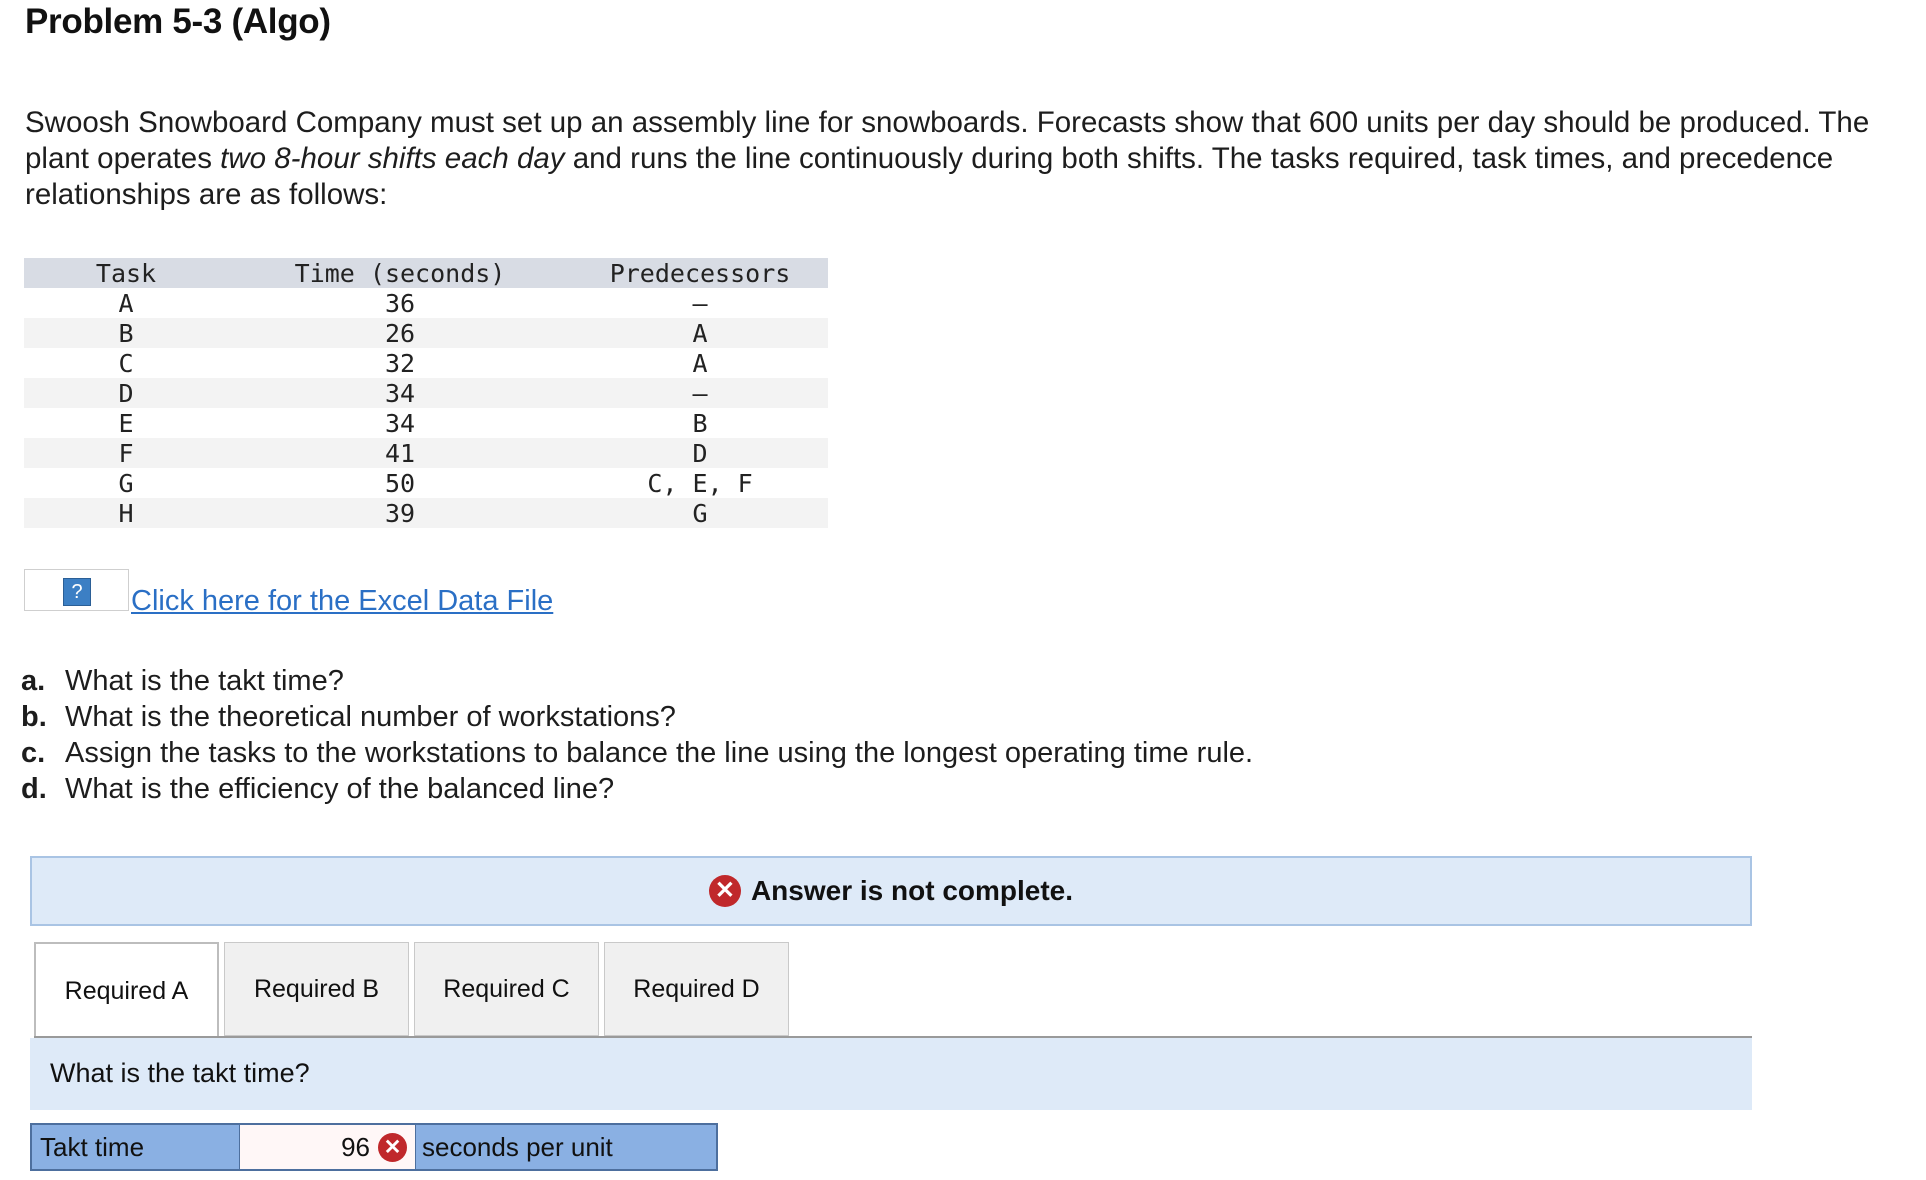 Image resolution: width=1926 pixels, height=1180 pixels. What do you see at coordinates (136, 1147) in the screenshot?
I see `answer-label: Takt time` at bounding box center [136, 1147].